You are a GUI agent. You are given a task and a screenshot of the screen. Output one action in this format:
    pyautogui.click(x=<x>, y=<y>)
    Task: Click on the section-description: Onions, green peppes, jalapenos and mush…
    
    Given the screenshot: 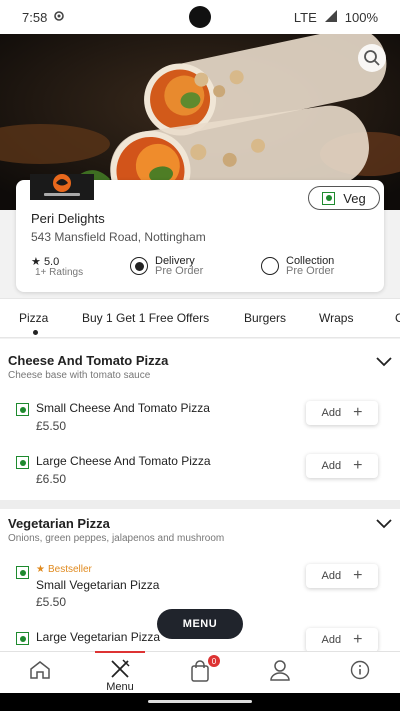 What is the action you would take?
    pyautogui.click(x=116, y=538)
    